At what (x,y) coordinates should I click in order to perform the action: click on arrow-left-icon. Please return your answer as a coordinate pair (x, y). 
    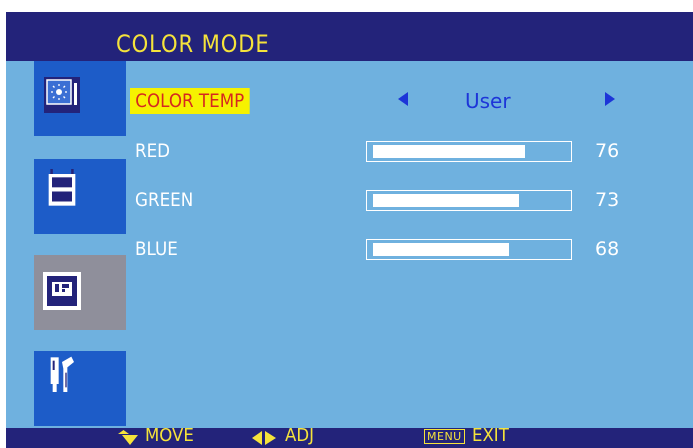
    Looking at the image, I should click on (403, 99).